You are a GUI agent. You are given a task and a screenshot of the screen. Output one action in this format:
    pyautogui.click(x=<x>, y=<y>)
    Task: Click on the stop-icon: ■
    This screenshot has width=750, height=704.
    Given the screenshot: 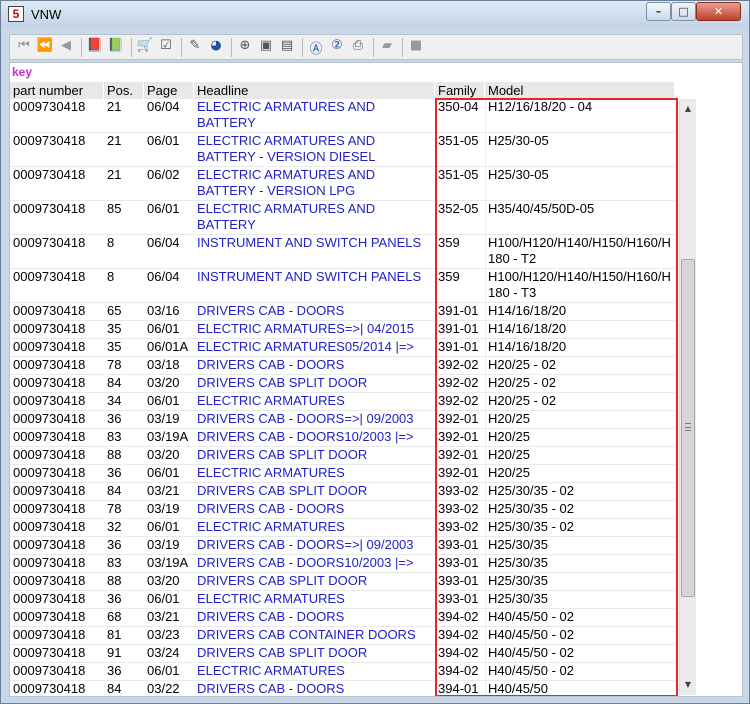 What is the action you would take?
    pyautogui.click(x=416, y=47)
    